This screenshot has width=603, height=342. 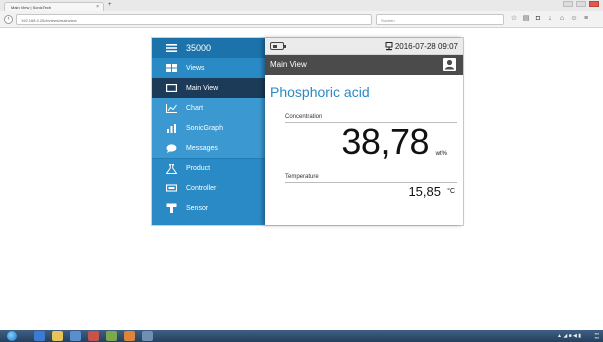 I want to click on internet-explorer-icon, so click(x=39, y=336).